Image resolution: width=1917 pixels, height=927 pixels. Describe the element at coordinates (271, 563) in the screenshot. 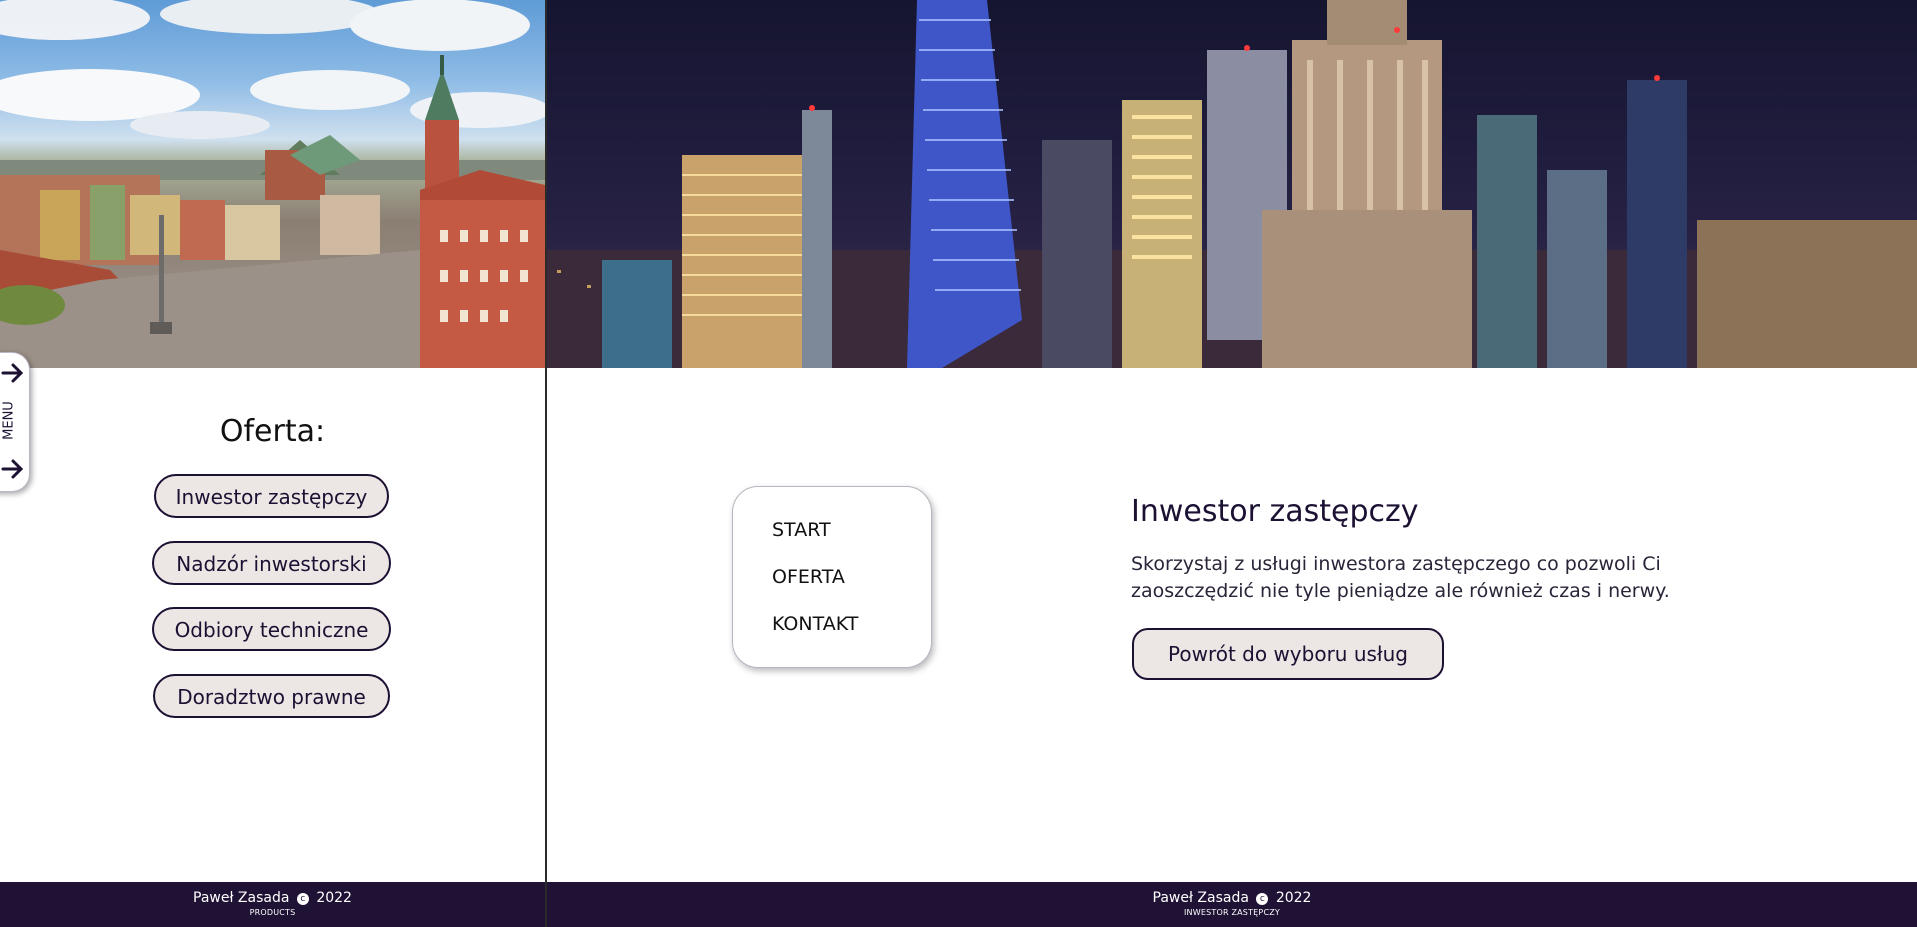

I see `offer-button-nadzor-inwestorski: Nadzór inwestorski` at that location.